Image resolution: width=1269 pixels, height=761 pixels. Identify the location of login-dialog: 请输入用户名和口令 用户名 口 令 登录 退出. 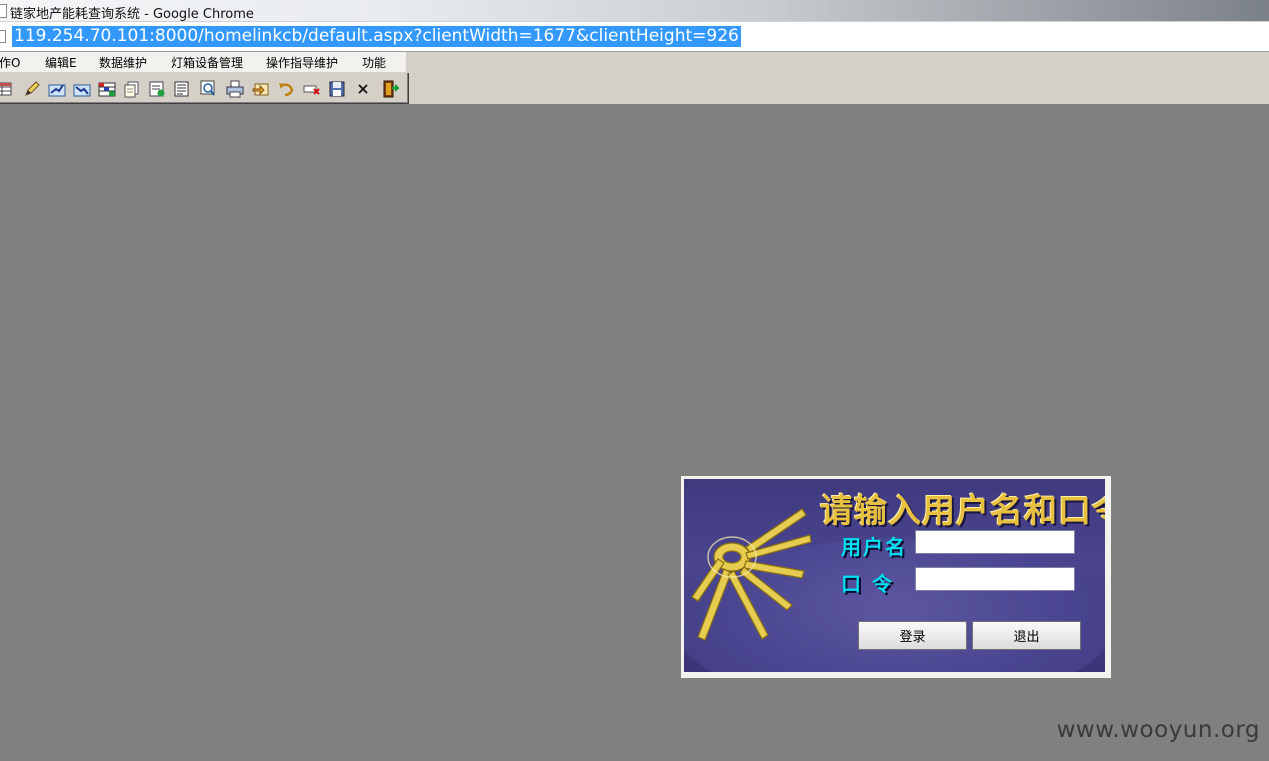
(896, 577).